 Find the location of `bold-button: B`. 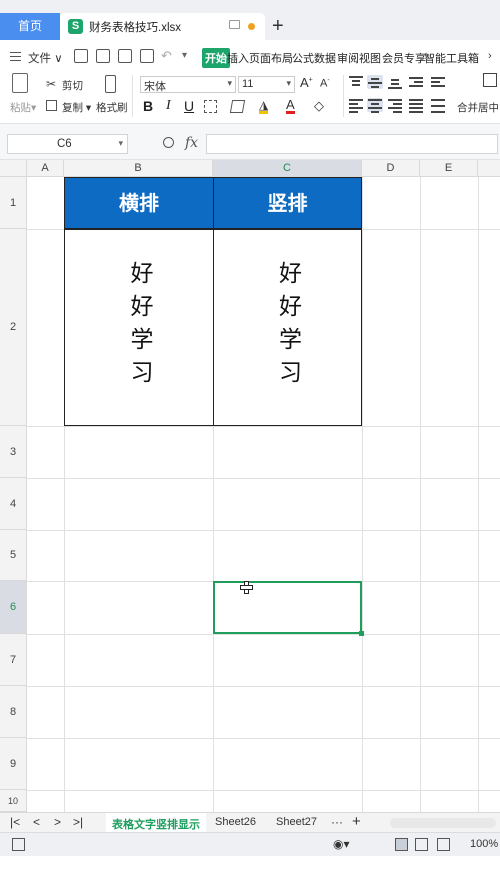

bold-button: B is located at coordinates (148, 106).